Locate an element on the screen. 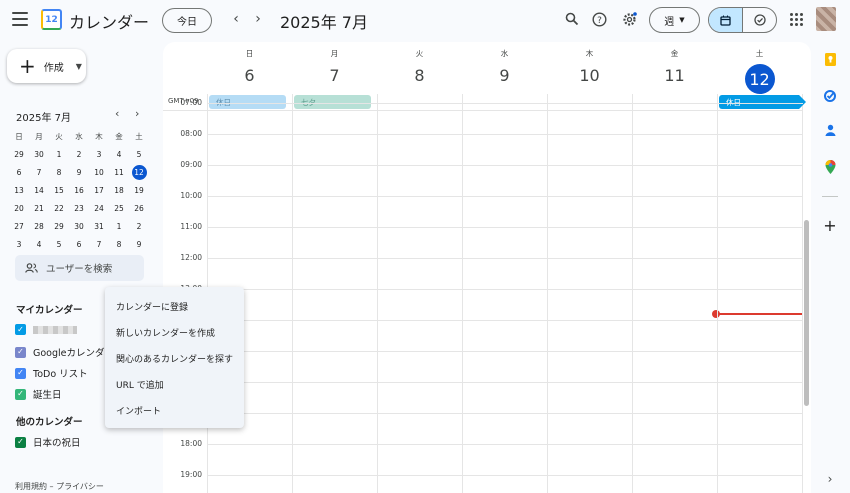 The height and width of the screenshot is (493, 850). scrollbar is located at coordinates (806, 313).